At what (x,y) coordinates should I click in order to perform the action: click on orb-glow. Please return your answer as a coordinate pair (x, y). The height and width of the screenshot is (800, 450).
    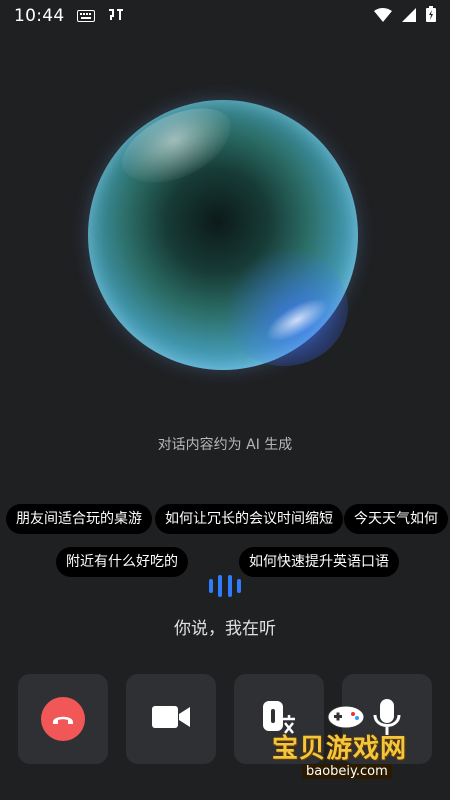
    Looking at the image, I should click on (284, 307).